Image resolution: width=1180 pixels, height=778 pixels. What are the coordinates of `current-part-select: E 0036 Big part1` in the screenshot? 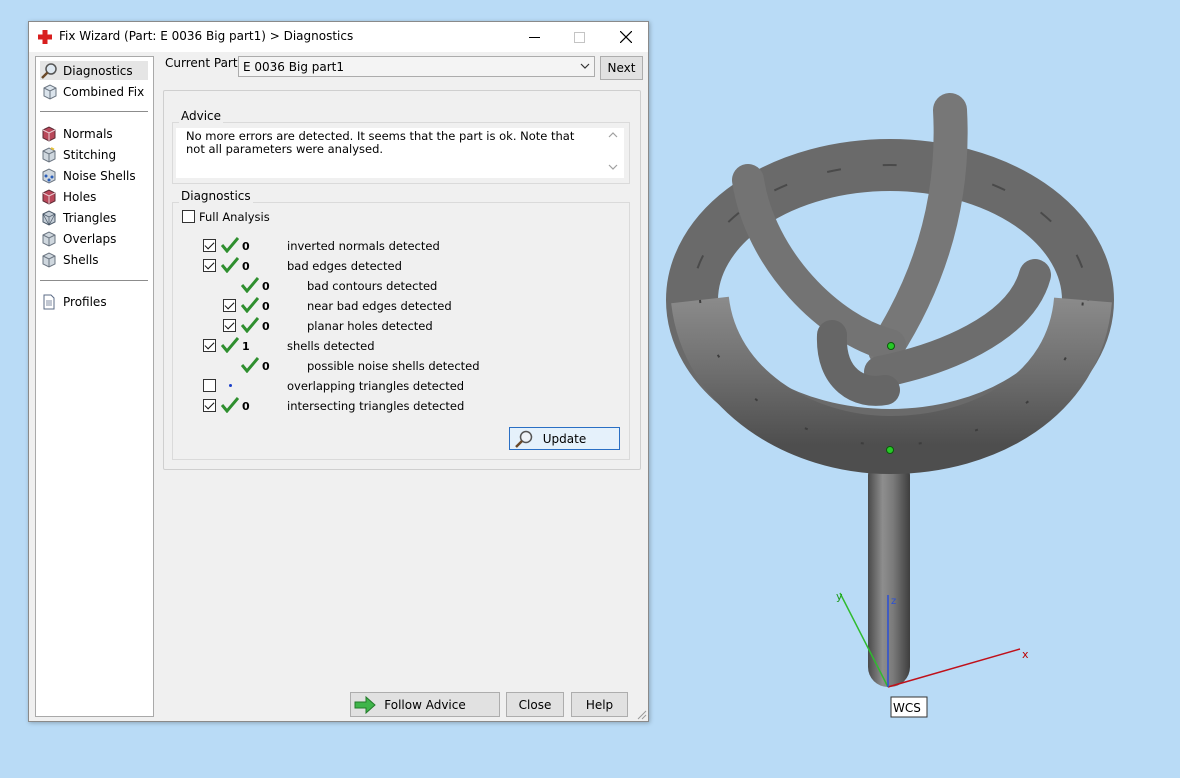 It's located at (416, 66).